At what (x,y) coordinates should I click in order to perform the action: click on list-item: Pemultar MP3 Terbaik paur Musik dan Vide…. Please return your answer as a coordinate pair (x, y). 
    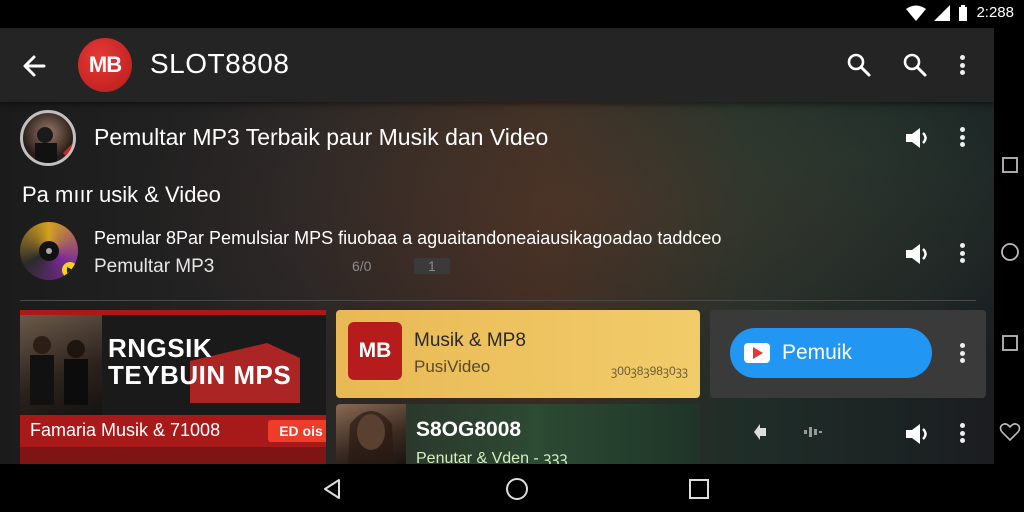
    Looking at the image, I should click on (497, 137).